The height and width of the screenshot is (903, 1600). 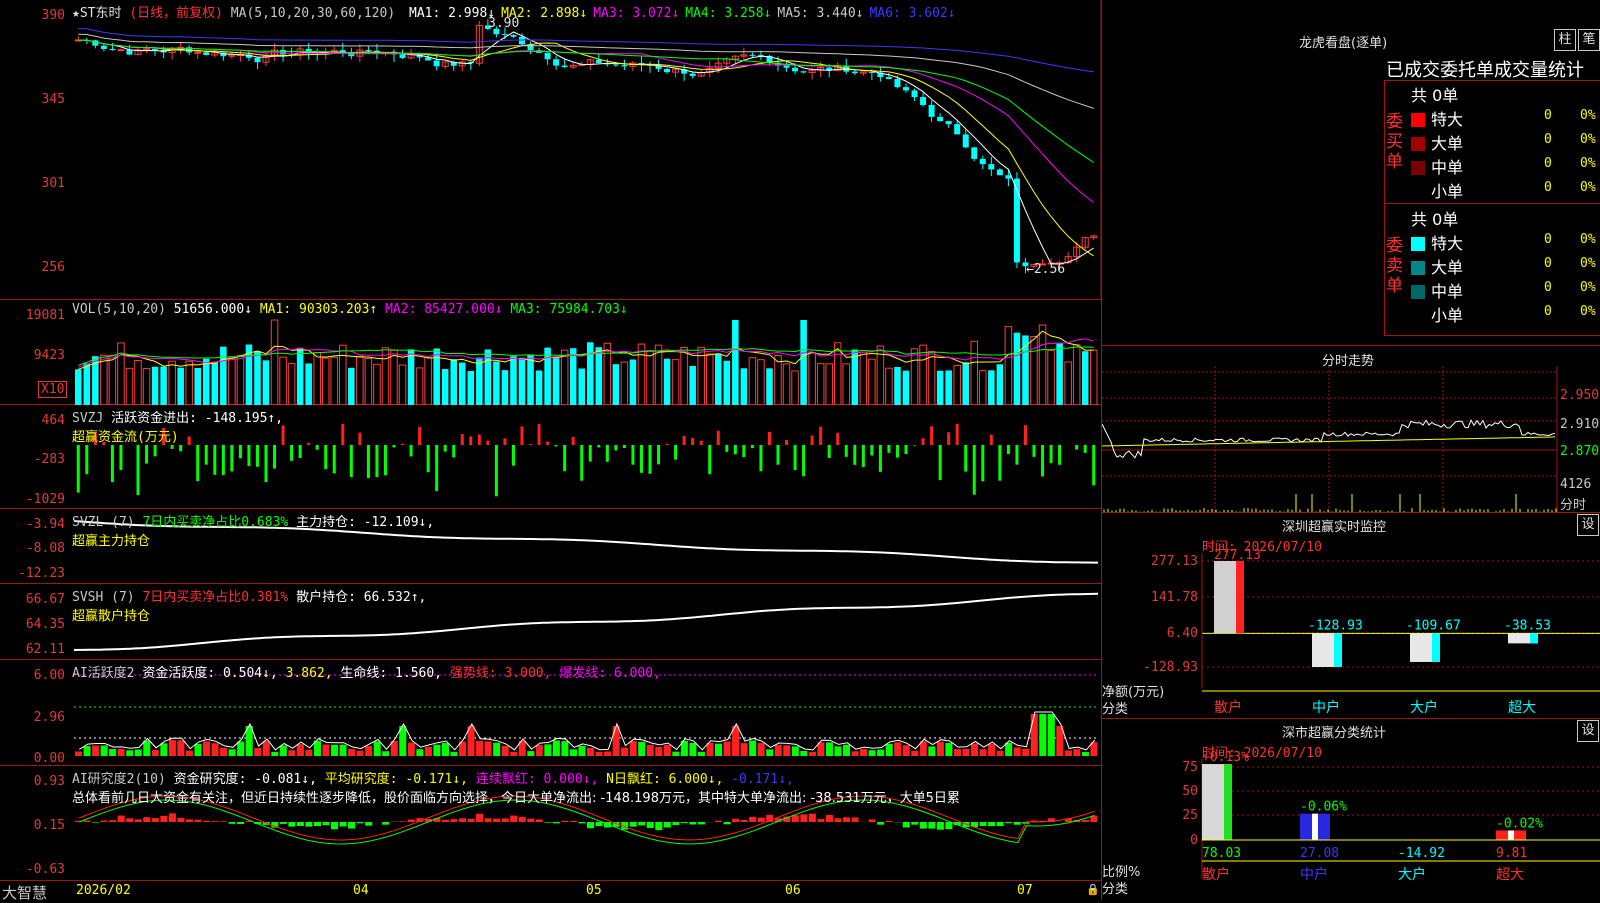 I want to click on vol-ma3: MA3: 75984.703↓, so click(x=568, y=309).